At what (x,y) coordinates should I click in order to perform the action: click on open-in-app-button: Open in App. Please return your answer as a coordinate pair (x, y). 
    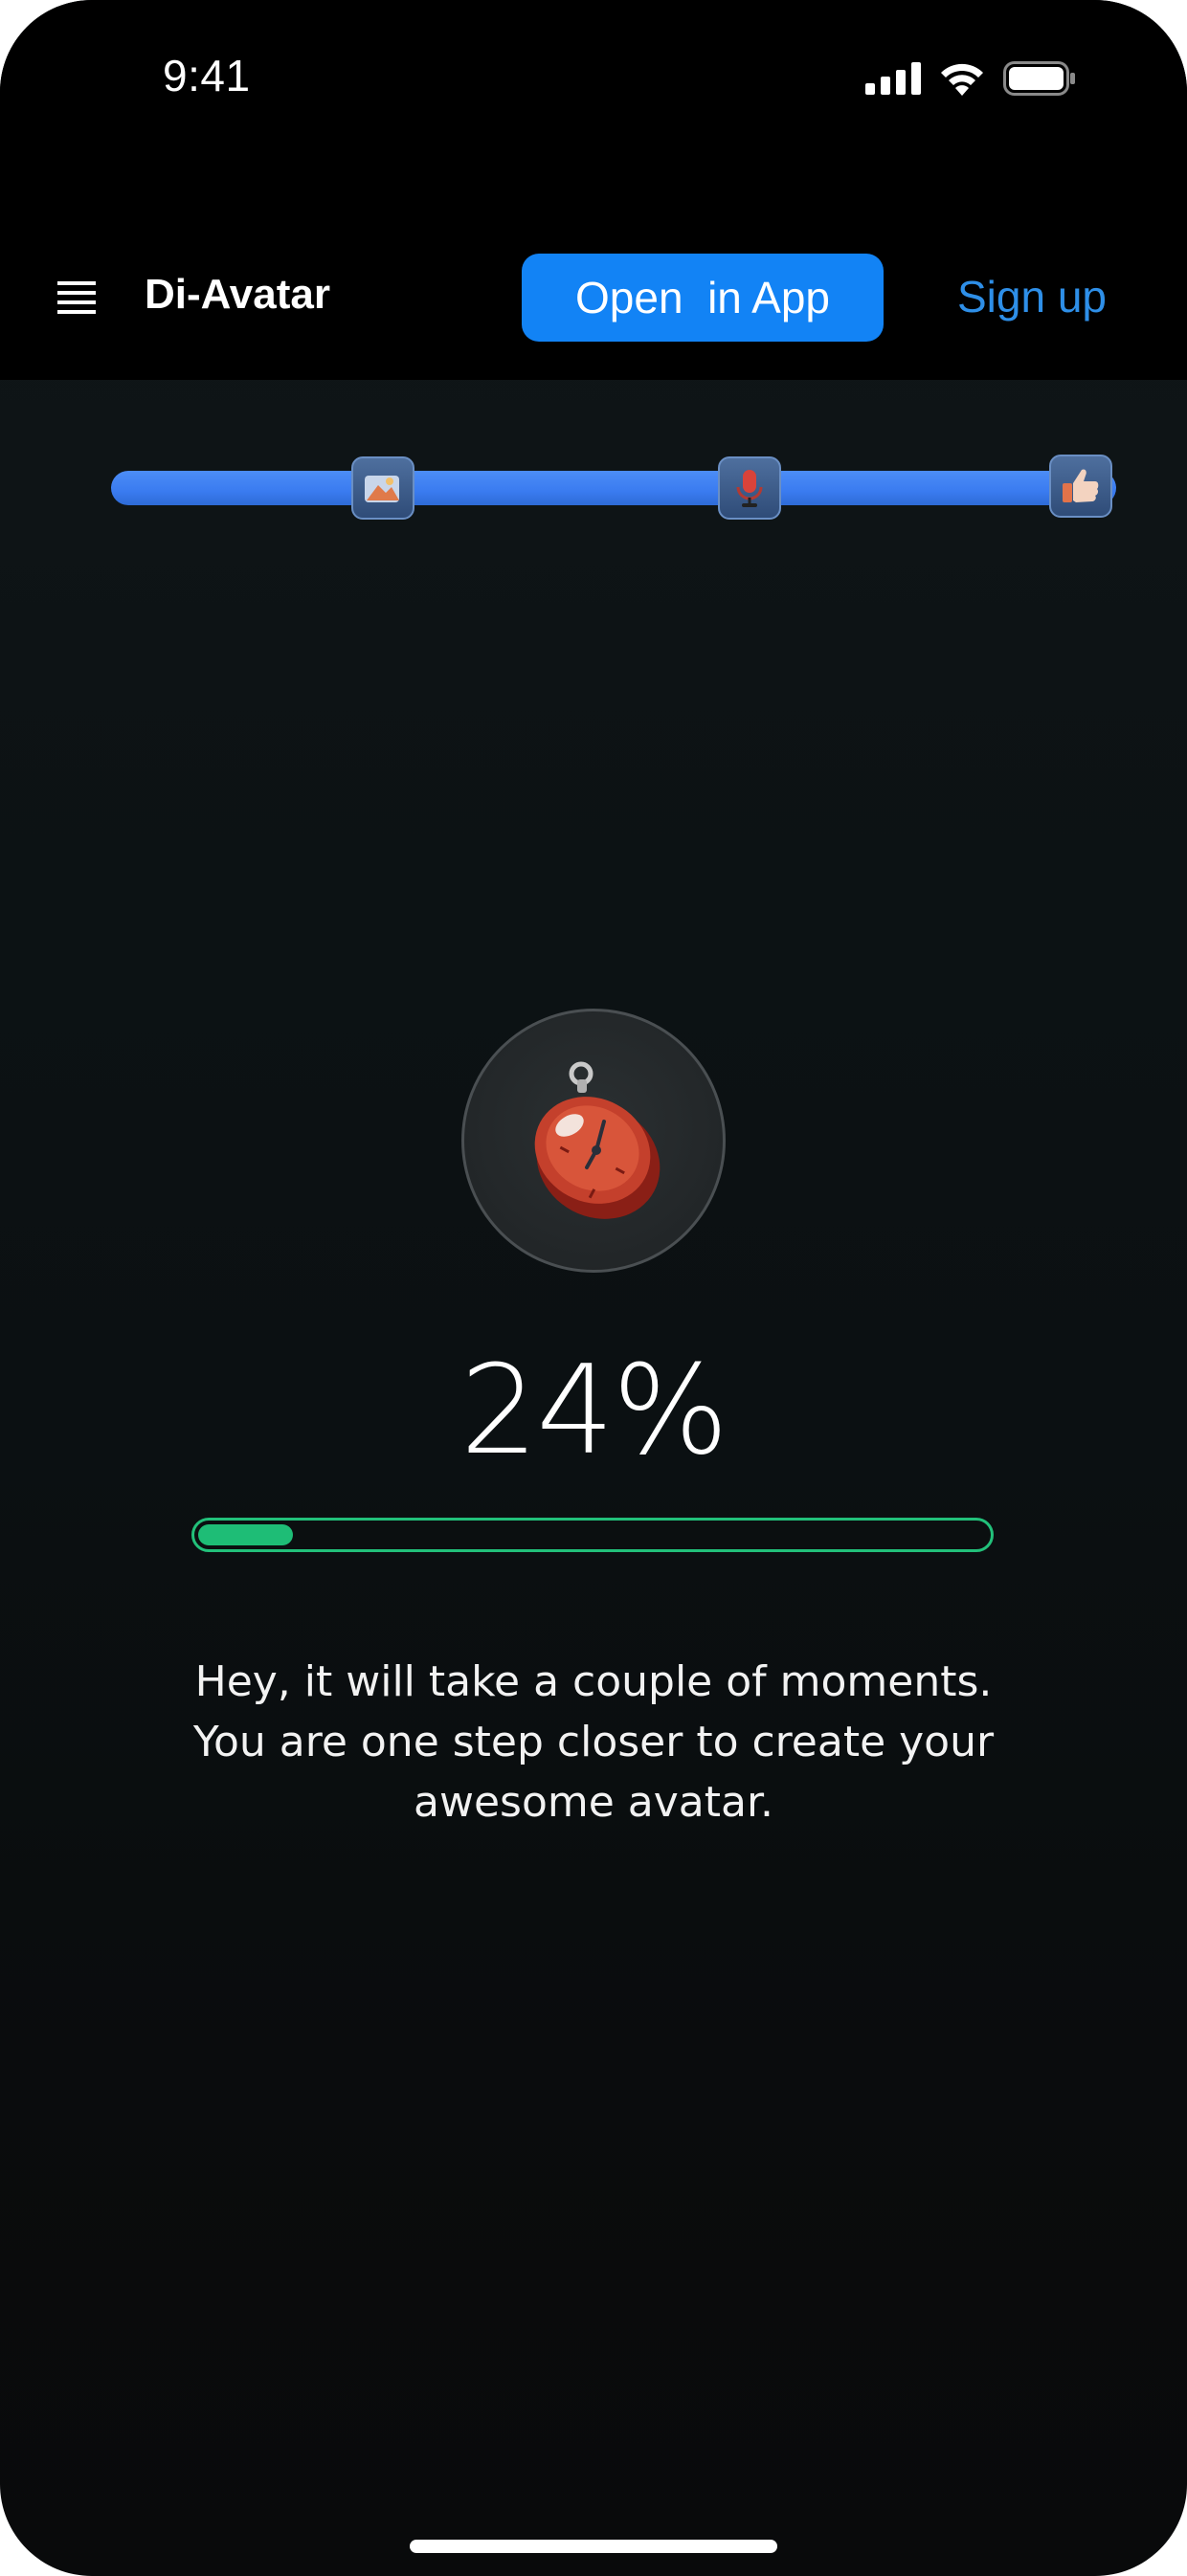
    Looking at the image, I should click on (703, 298).